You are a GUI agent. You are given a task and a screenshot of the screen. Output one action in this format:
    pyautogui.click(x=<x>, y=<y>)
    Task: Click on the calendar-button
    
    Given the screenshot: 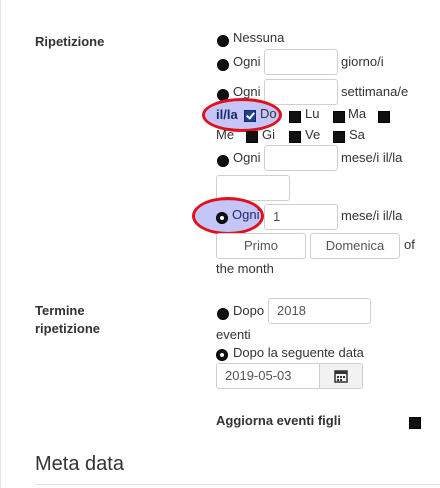 What is the action you would take?
    pyautogui.click(x=341, y=376)
    